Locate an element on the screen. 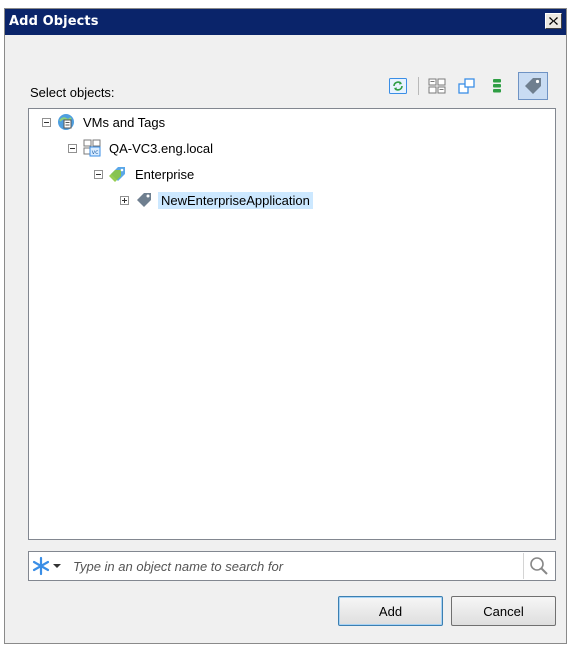 Image resolution: width=571 pixels, height=646 pixels. vms-and-tags-icon is located at coordinates (533, 86).